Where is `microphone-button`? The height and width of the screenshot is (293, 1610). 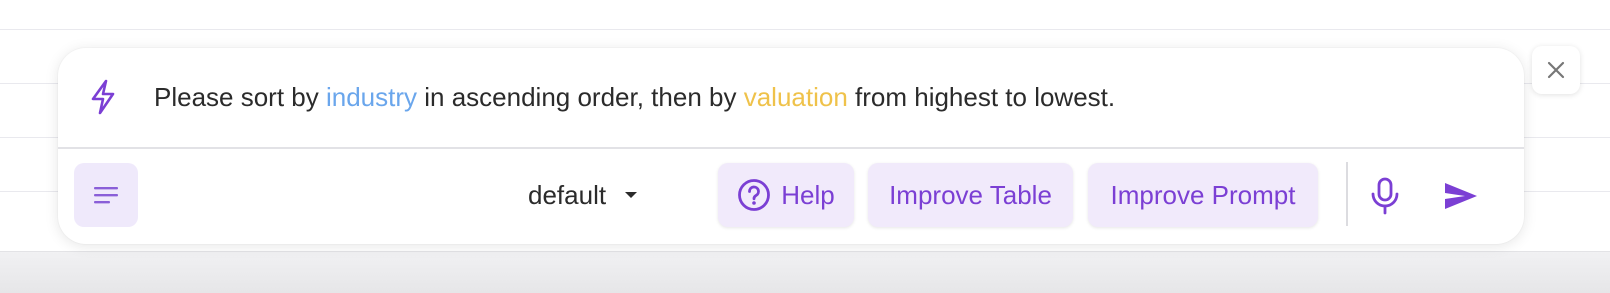 microphone-button is located at coordinates (1385, 196).